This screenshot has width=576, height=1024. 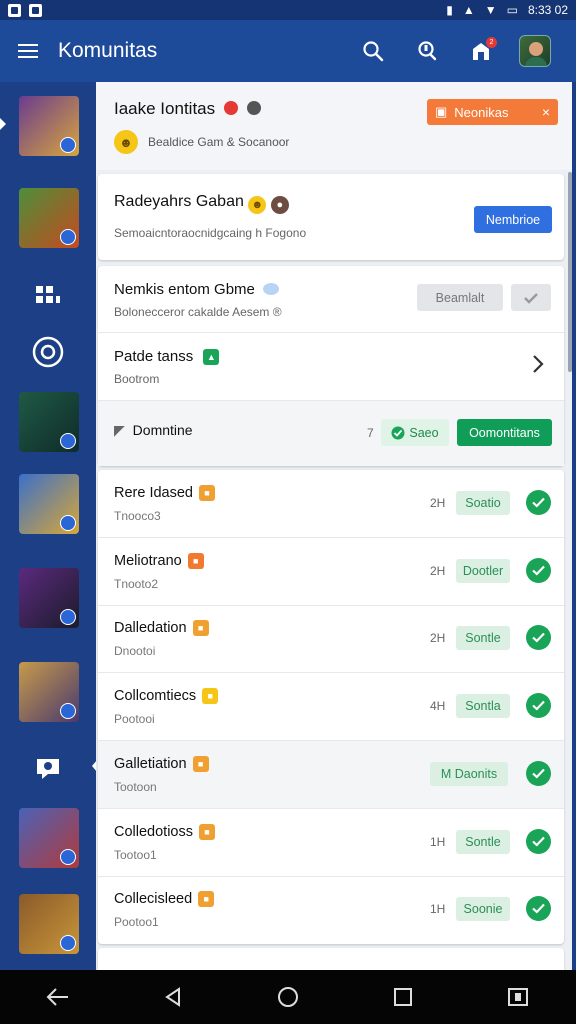 What do you see at coordinates (49, 126) in the screenshot?
I see `rail-game-kingdom` at bounding box center [49, 126].